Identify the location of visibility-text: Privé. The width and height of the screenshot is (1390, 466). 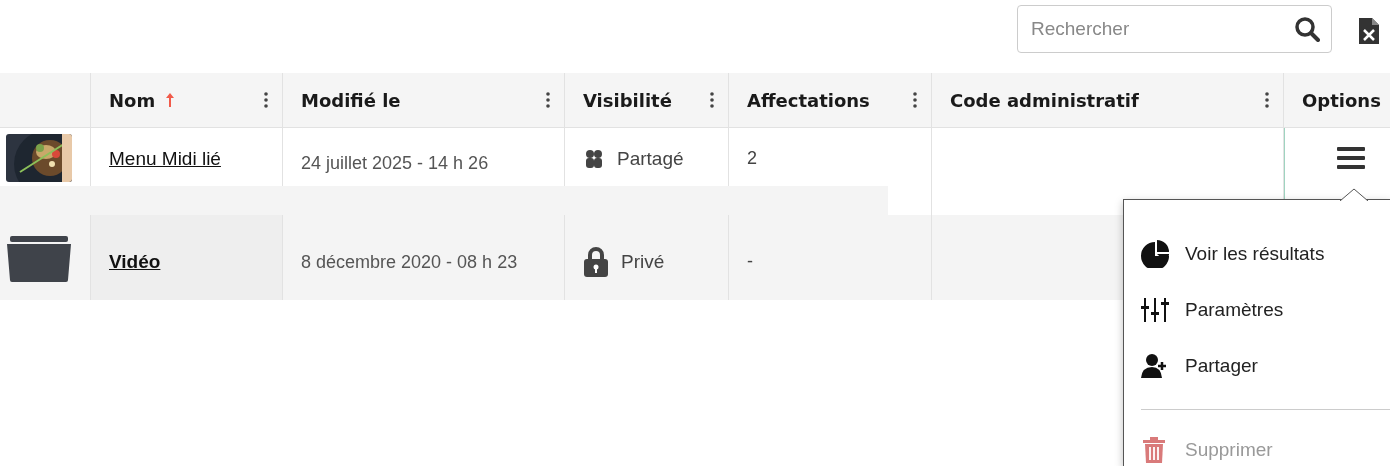
(643, 261).